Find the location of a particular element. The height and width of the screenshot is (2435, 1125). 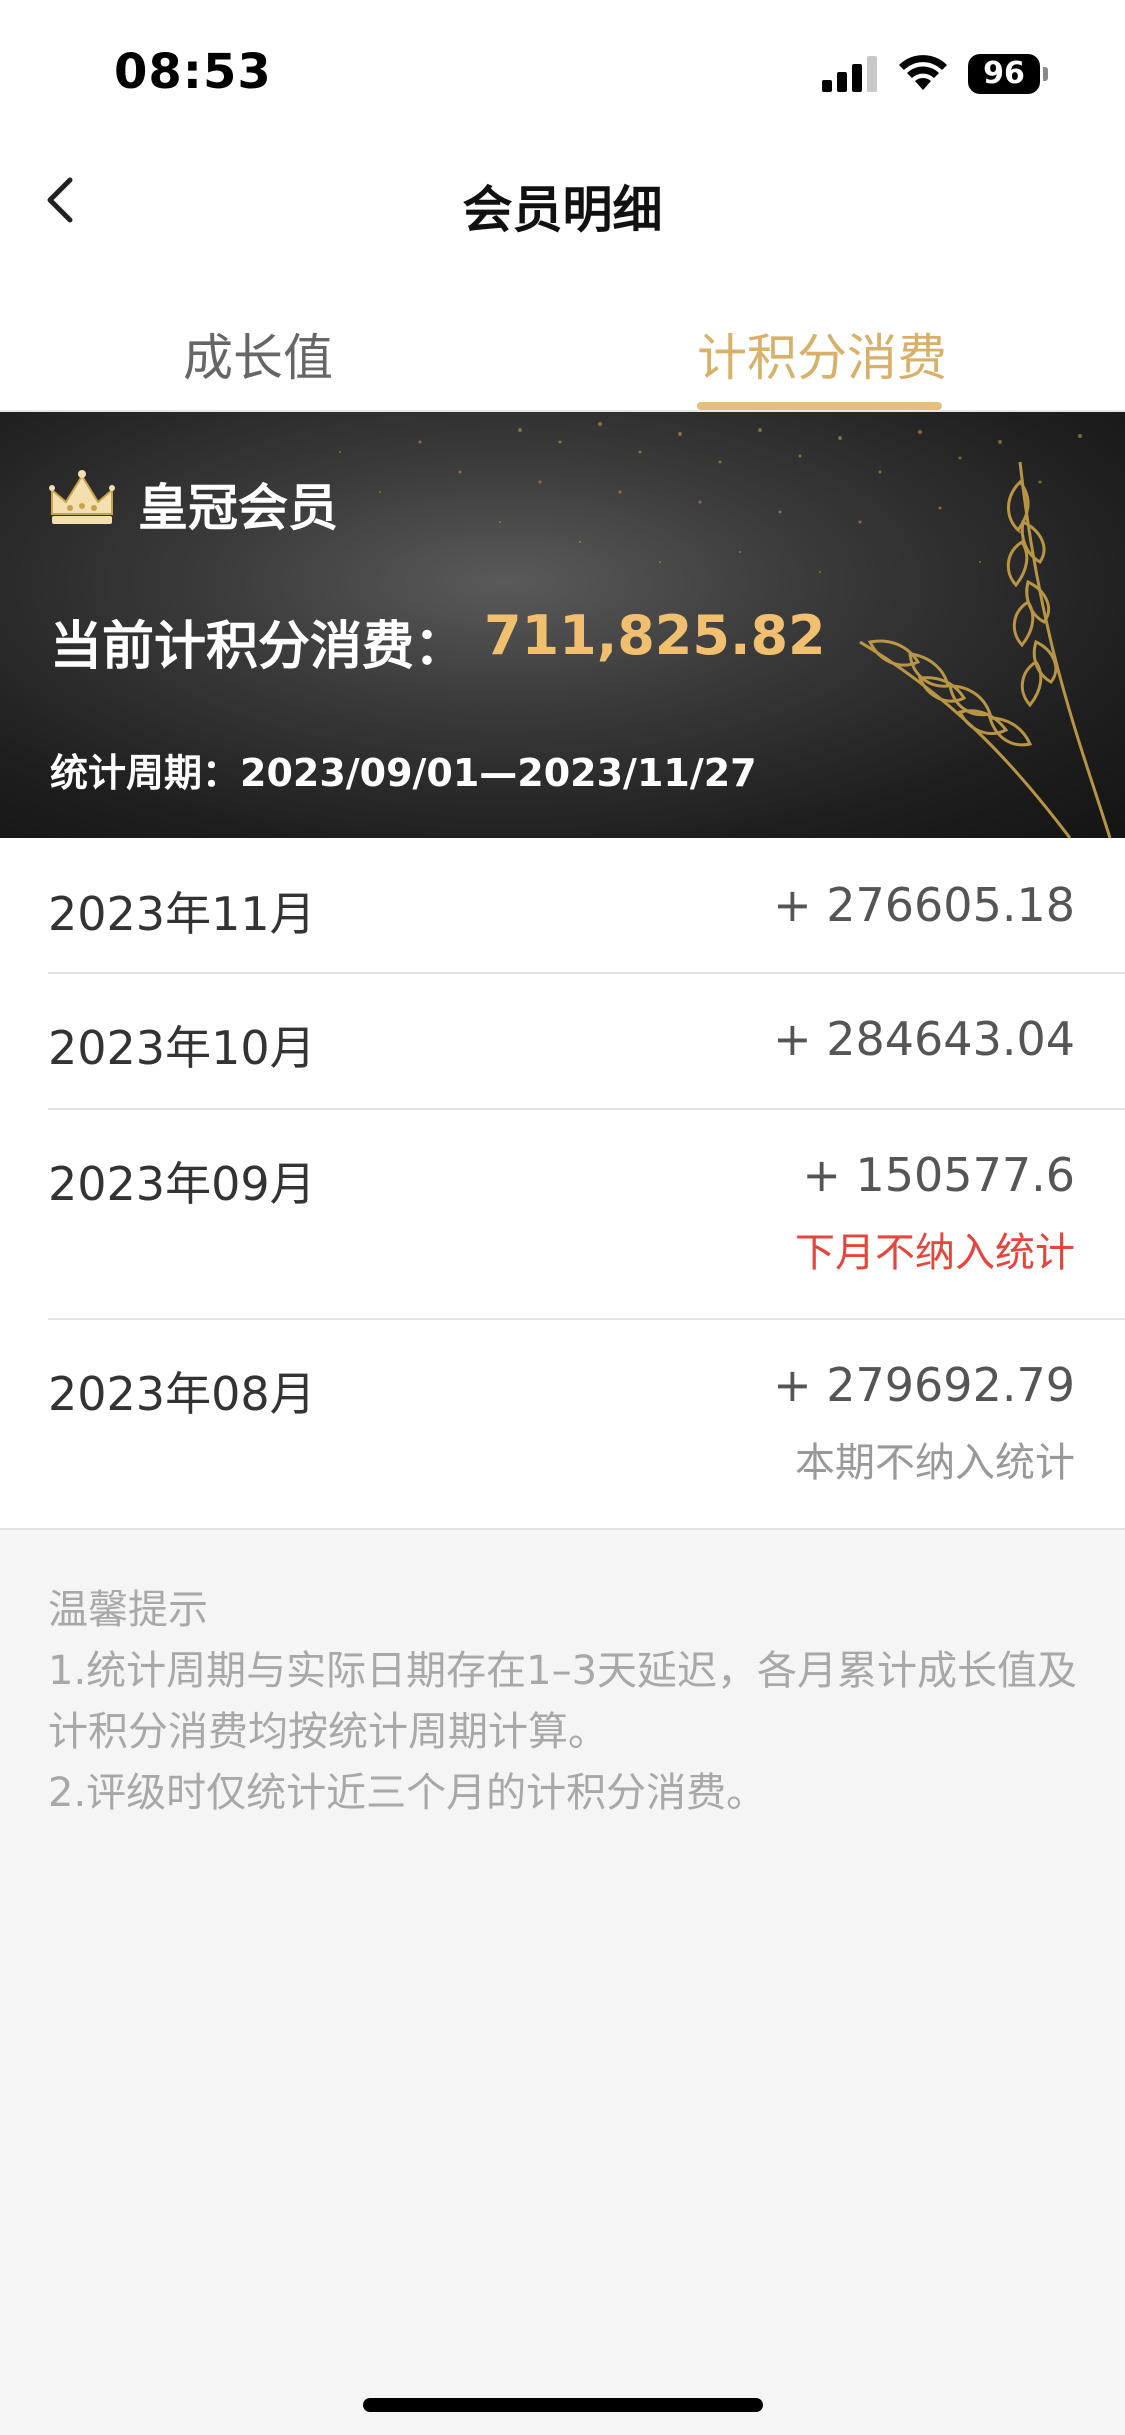

tab-bar: 成长值 计积分消费 is located at coordinates (562, 331).